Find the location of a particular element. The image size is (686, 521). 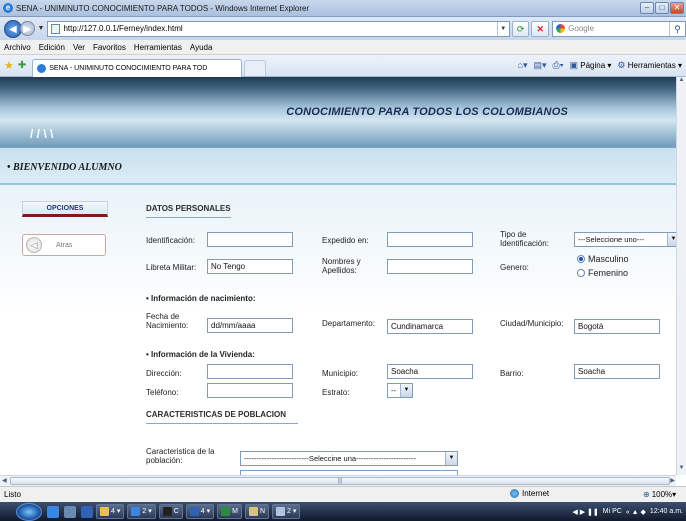

console-icon is located at coordinates (167, 511).